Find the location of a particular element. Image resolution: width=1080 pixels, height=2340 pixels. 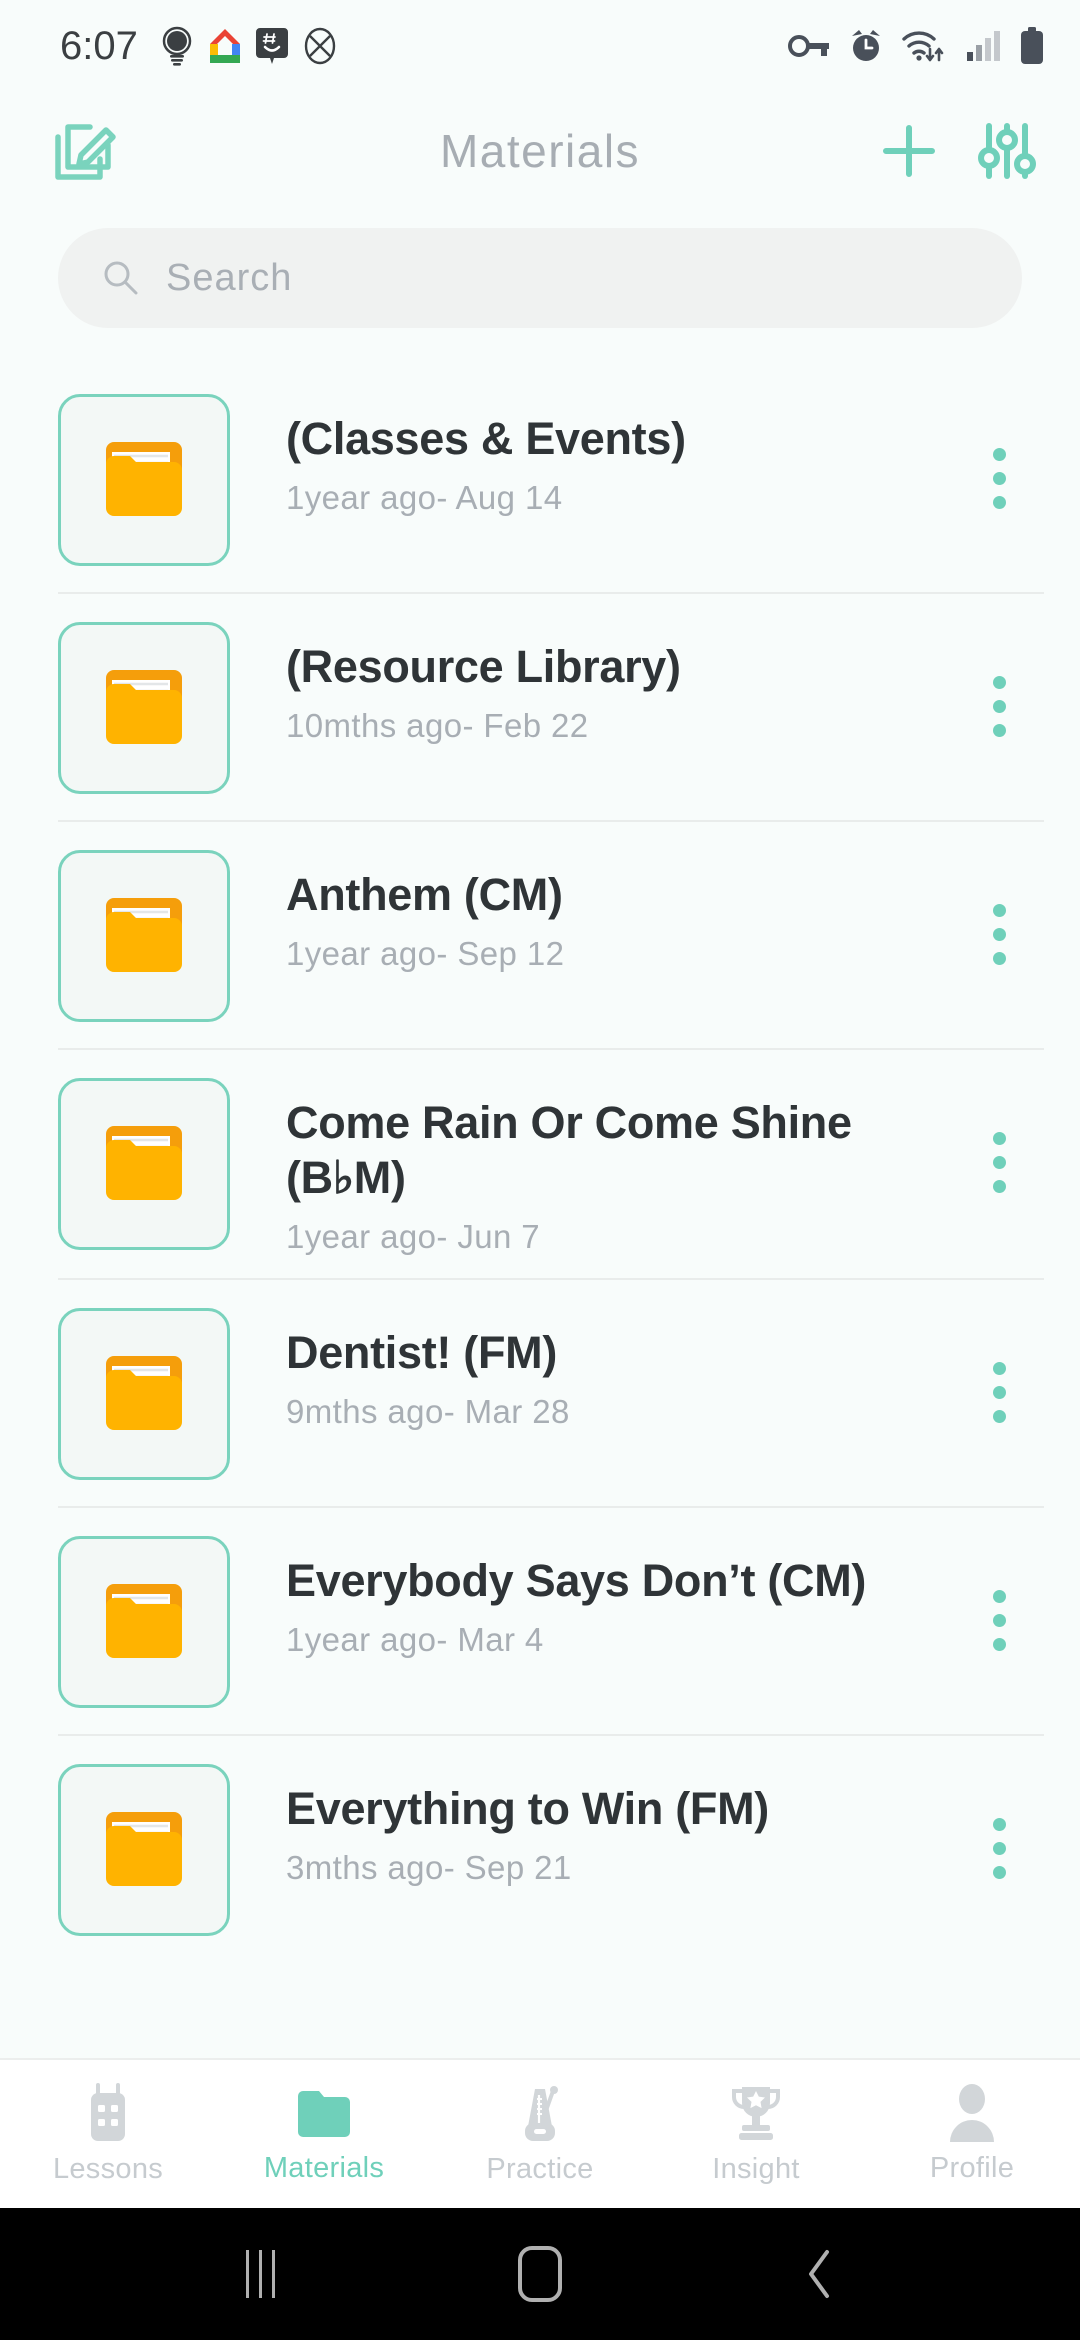

material-item-text: (Resource Library) 10mths ago- Feb 22 is located at coordinates (597, 679).